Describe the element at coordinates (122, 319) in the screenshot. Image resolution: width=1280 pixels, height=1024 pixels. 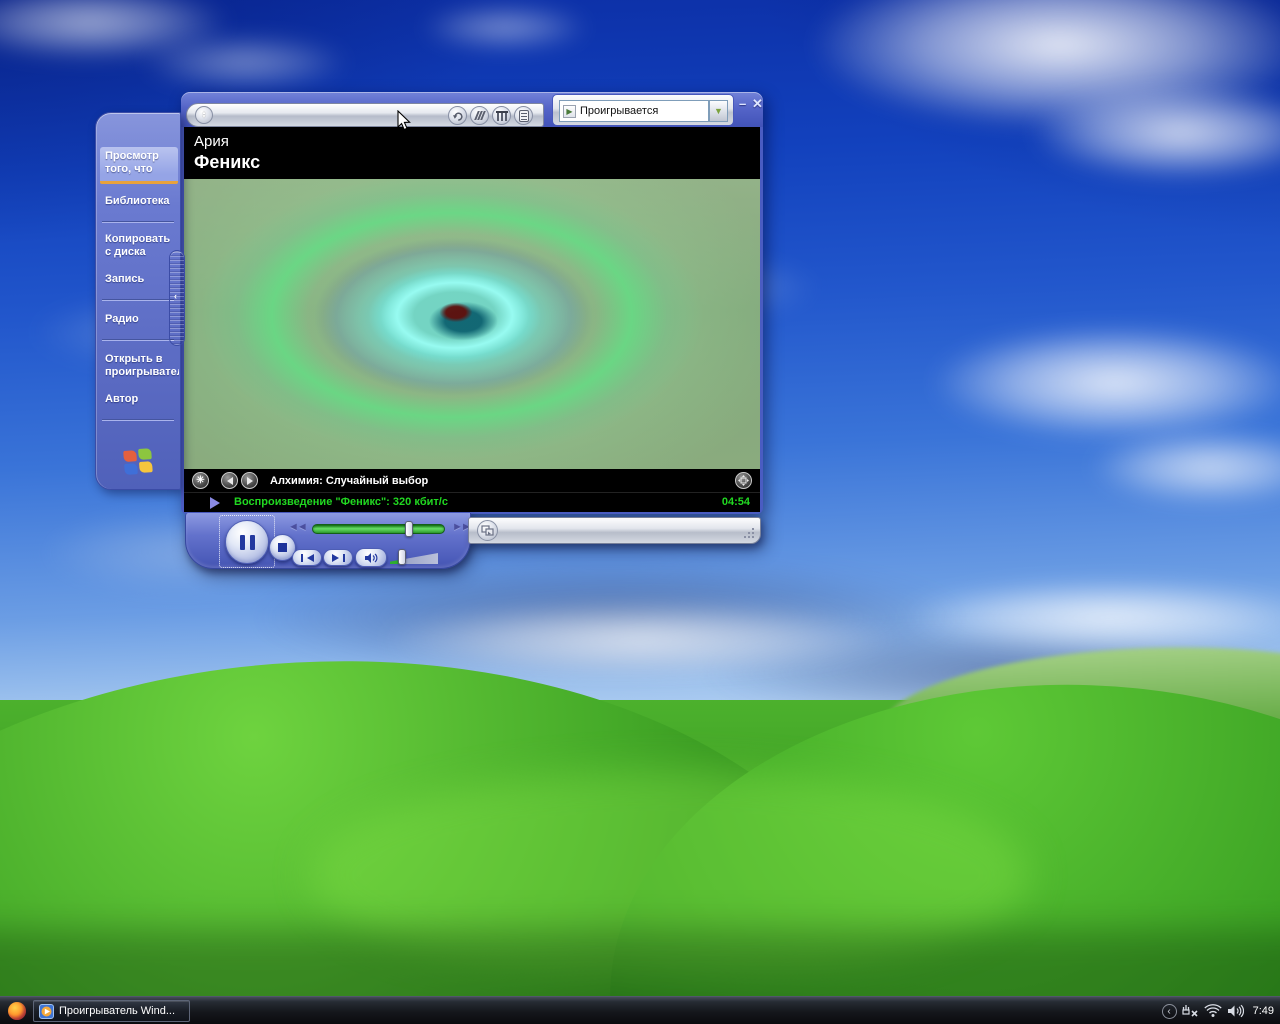
I see `menu-item-label: Радио` at that location.